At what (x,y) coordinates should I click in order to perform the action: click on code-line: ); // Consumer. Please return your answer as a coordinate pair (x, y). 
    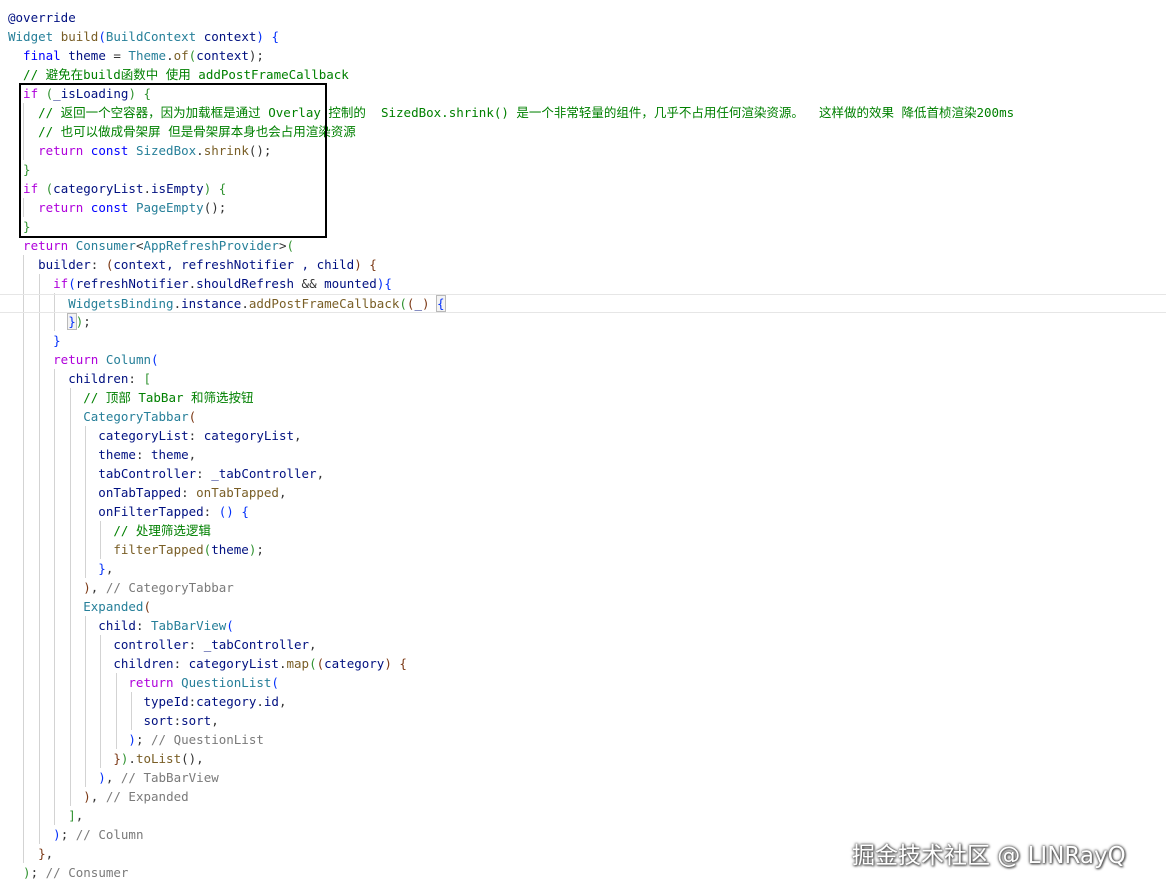
    Looking at the image, I should click on (64, 872).